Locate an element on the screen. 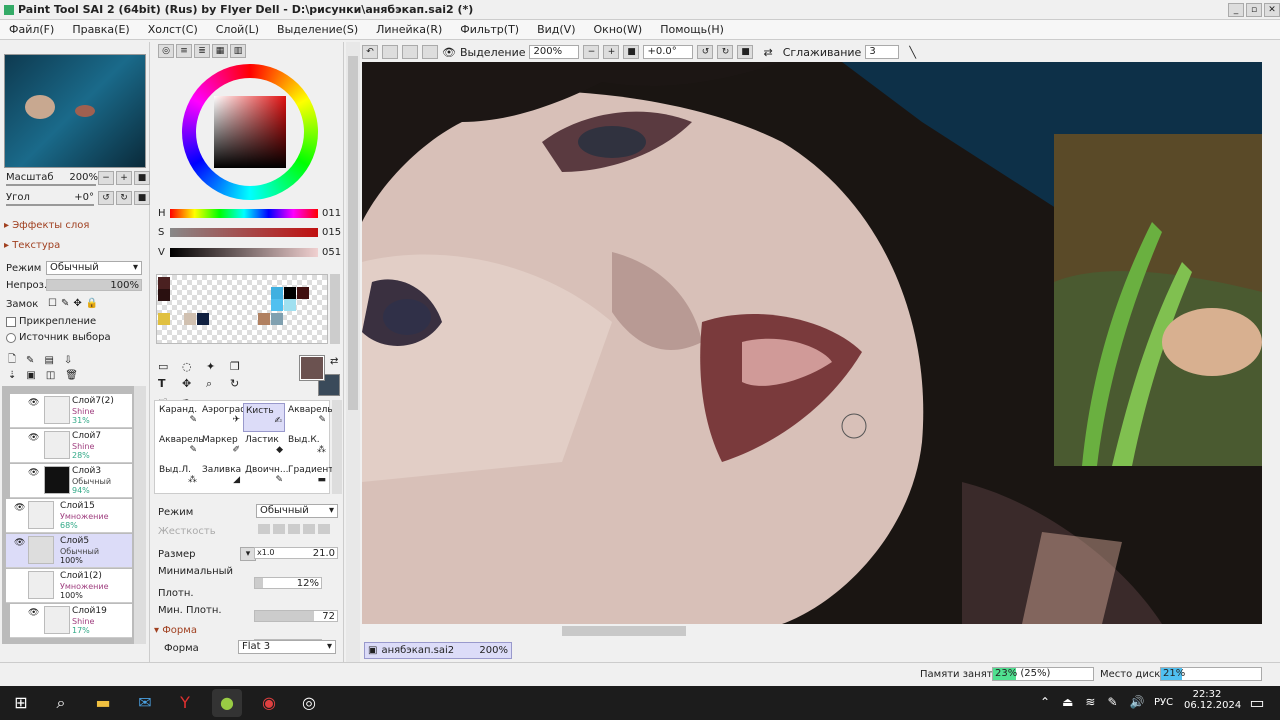 This screenshot has width=1280, height=720. opacity-slider: 100% is located at coordinates (94, 285).